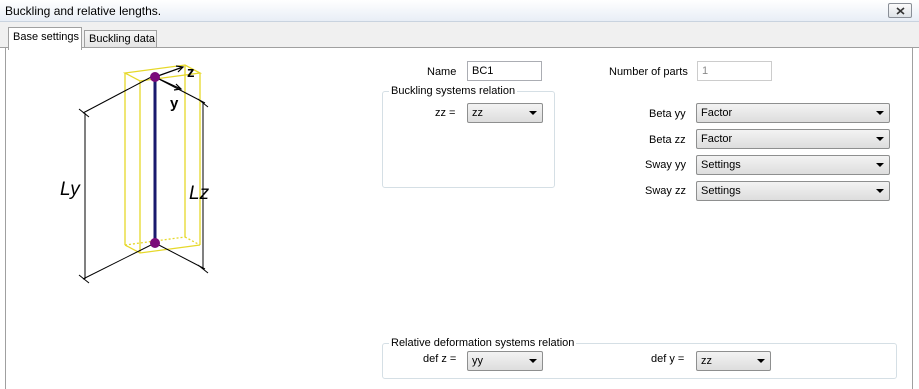 The image size is (919, 389). I want to click on window-title: Buckling and relative lengths., so click(83, 11).